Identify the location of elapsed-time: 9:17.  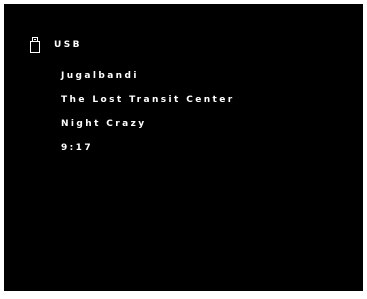
(77, 148).